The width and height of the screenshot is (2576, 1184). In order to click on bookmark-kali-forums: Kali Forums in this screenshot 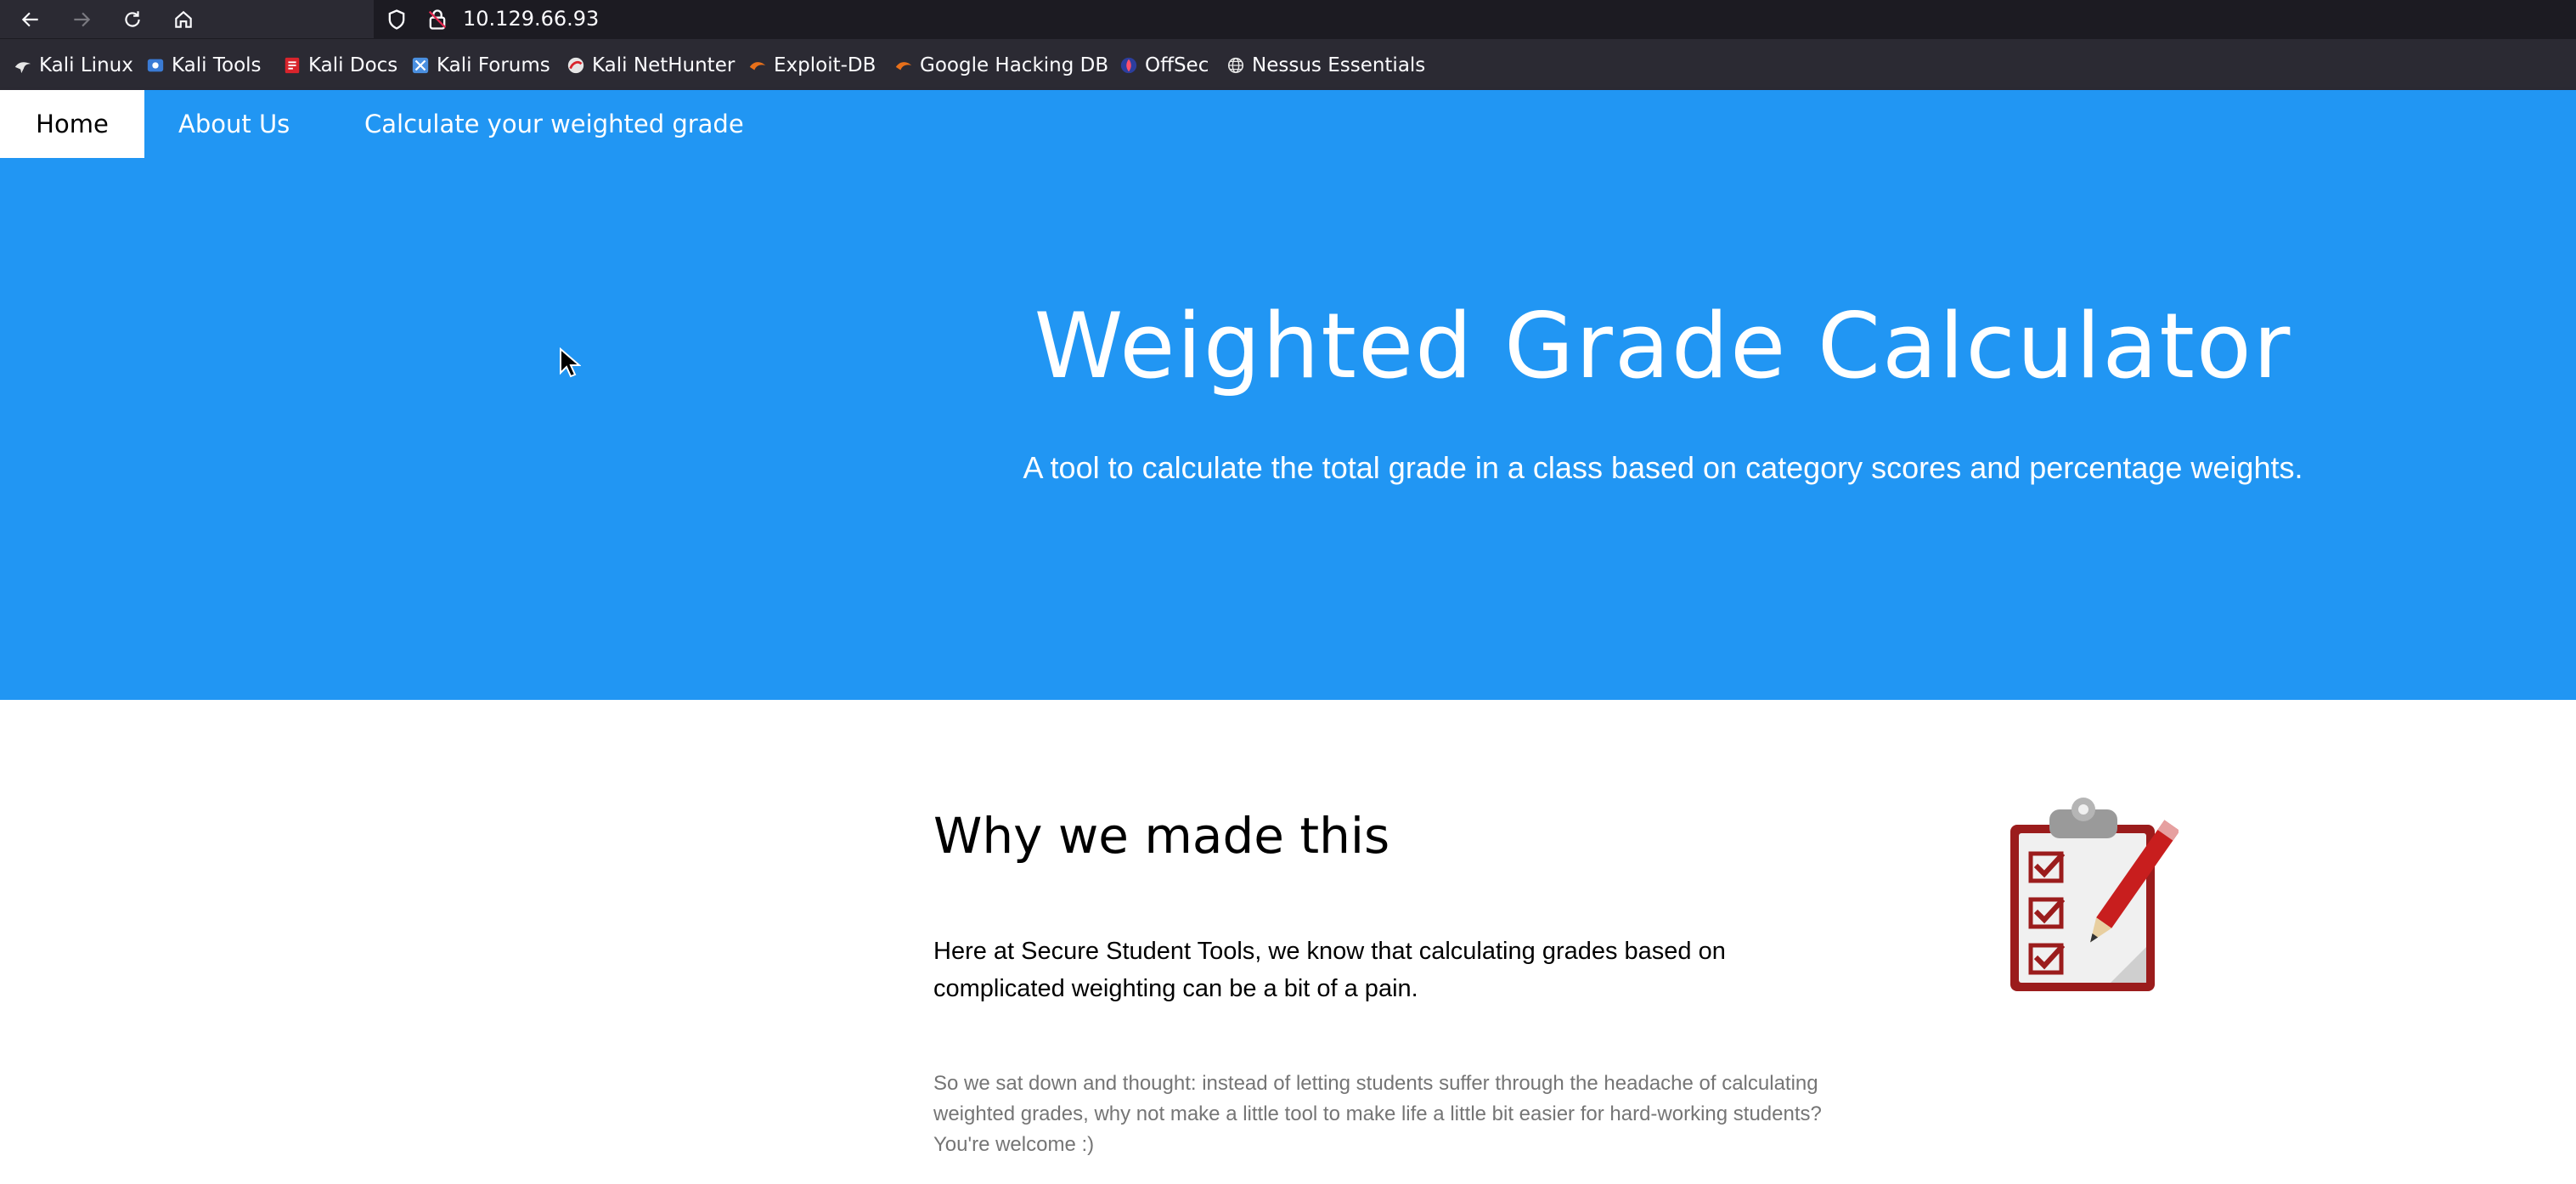, I will do `click(480, 65)`.